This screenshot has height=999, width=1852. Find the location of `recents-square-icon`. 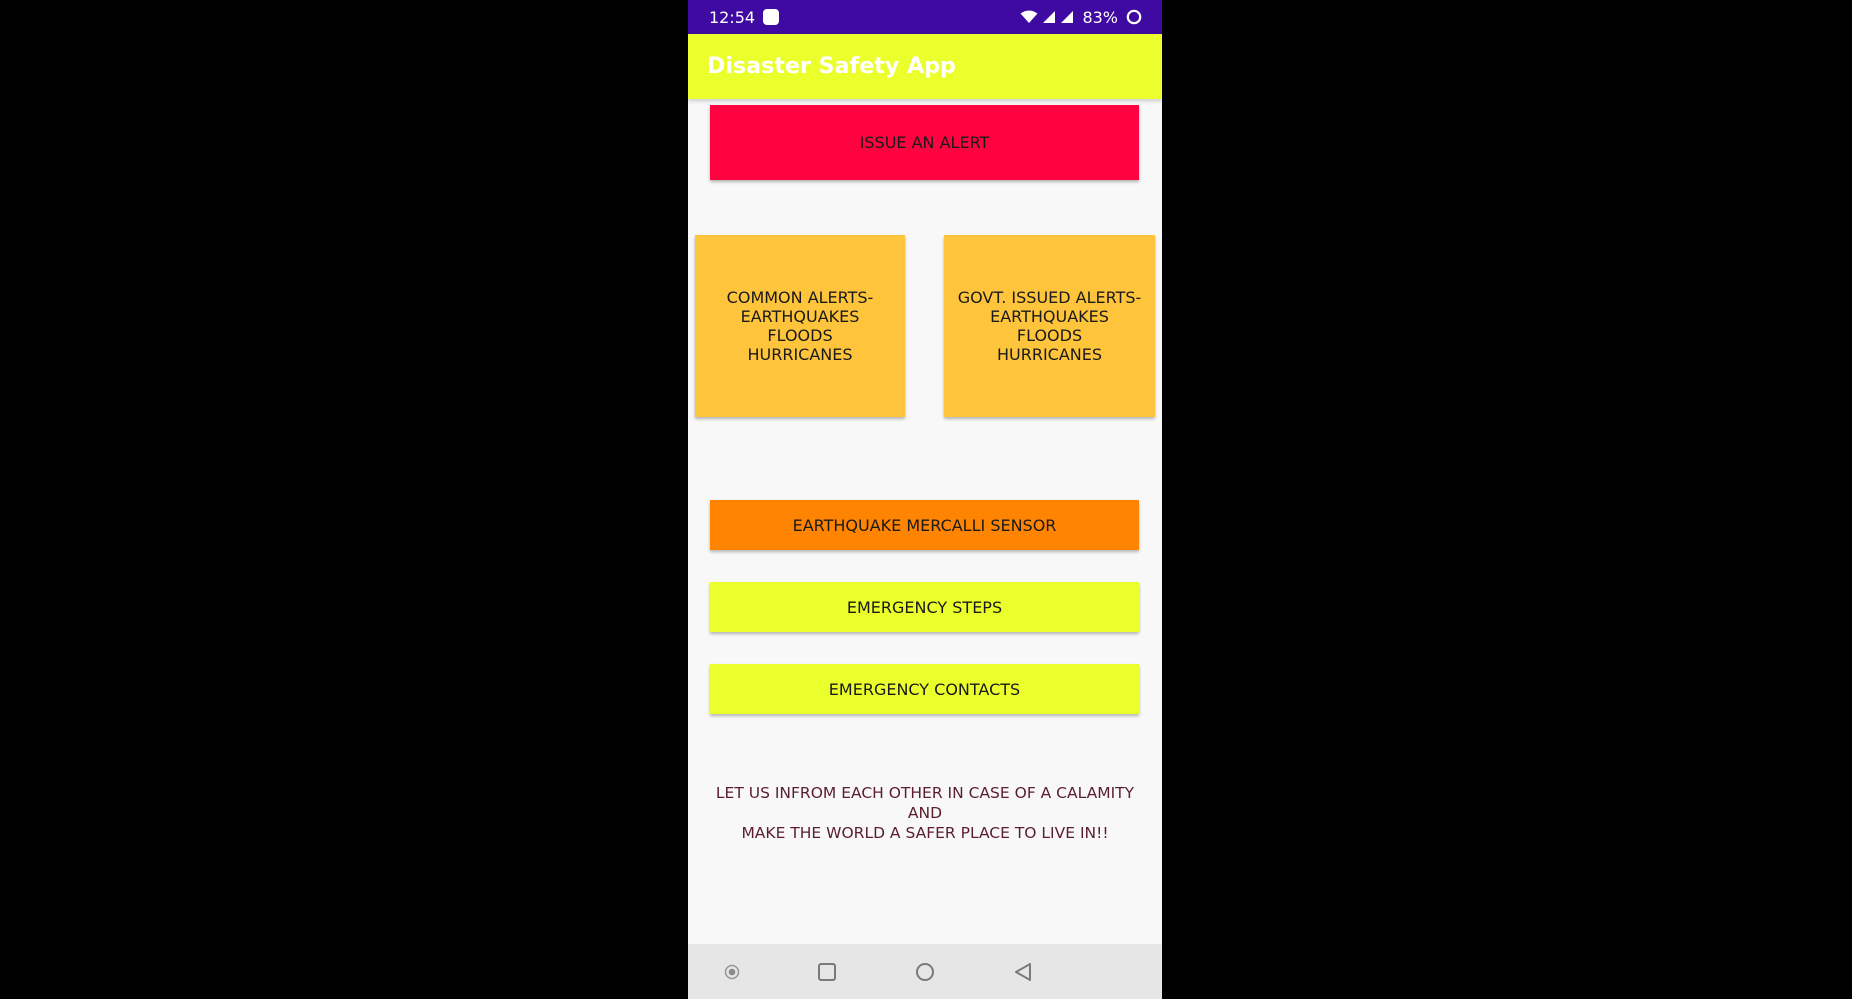

recents-square-icon is located at coordinates (827, 971).